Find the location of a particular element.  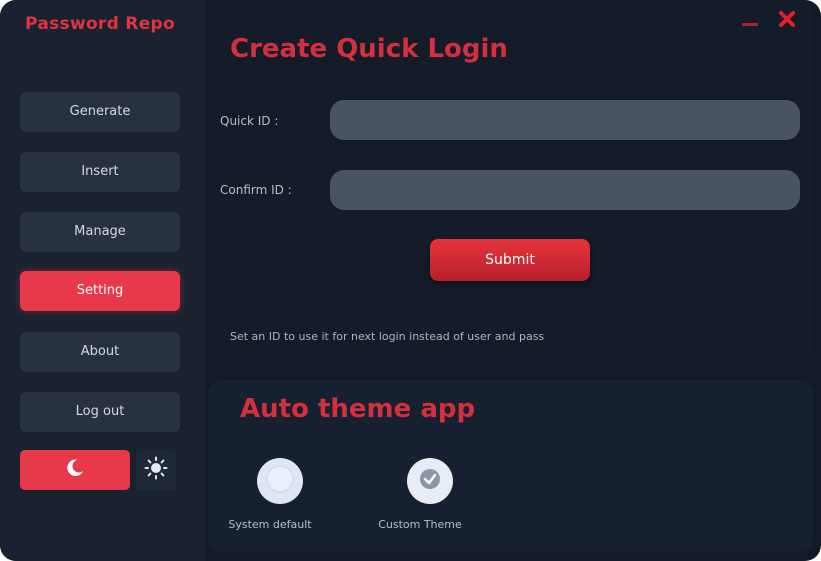

moon-icon is located at coordinates (75, 470).